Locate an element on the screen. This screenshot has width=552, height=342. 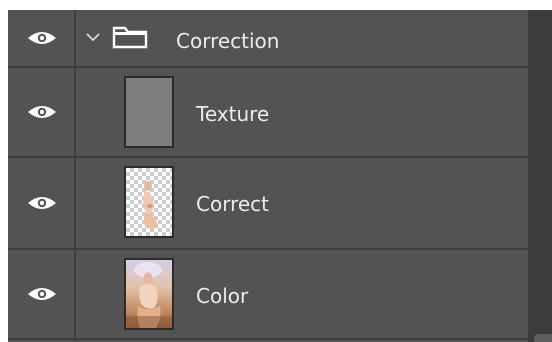
gray-texture-thumbnail is located at coordinates (149, 112).